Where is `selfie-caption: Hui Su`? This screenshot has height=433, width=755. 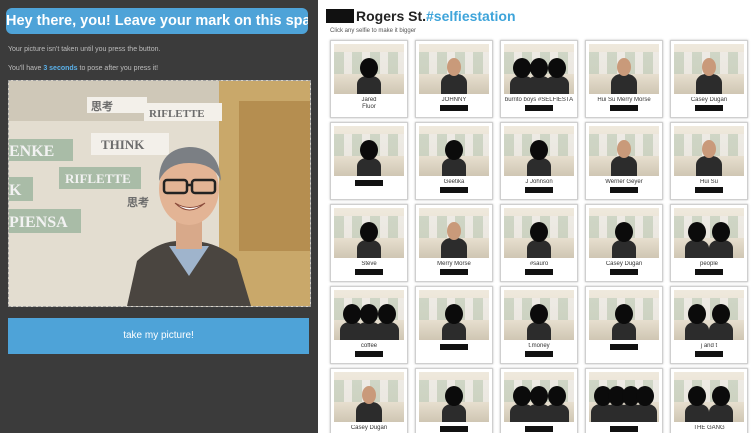
selfie-caption: Hui Su is located at coordinates (708, 182).